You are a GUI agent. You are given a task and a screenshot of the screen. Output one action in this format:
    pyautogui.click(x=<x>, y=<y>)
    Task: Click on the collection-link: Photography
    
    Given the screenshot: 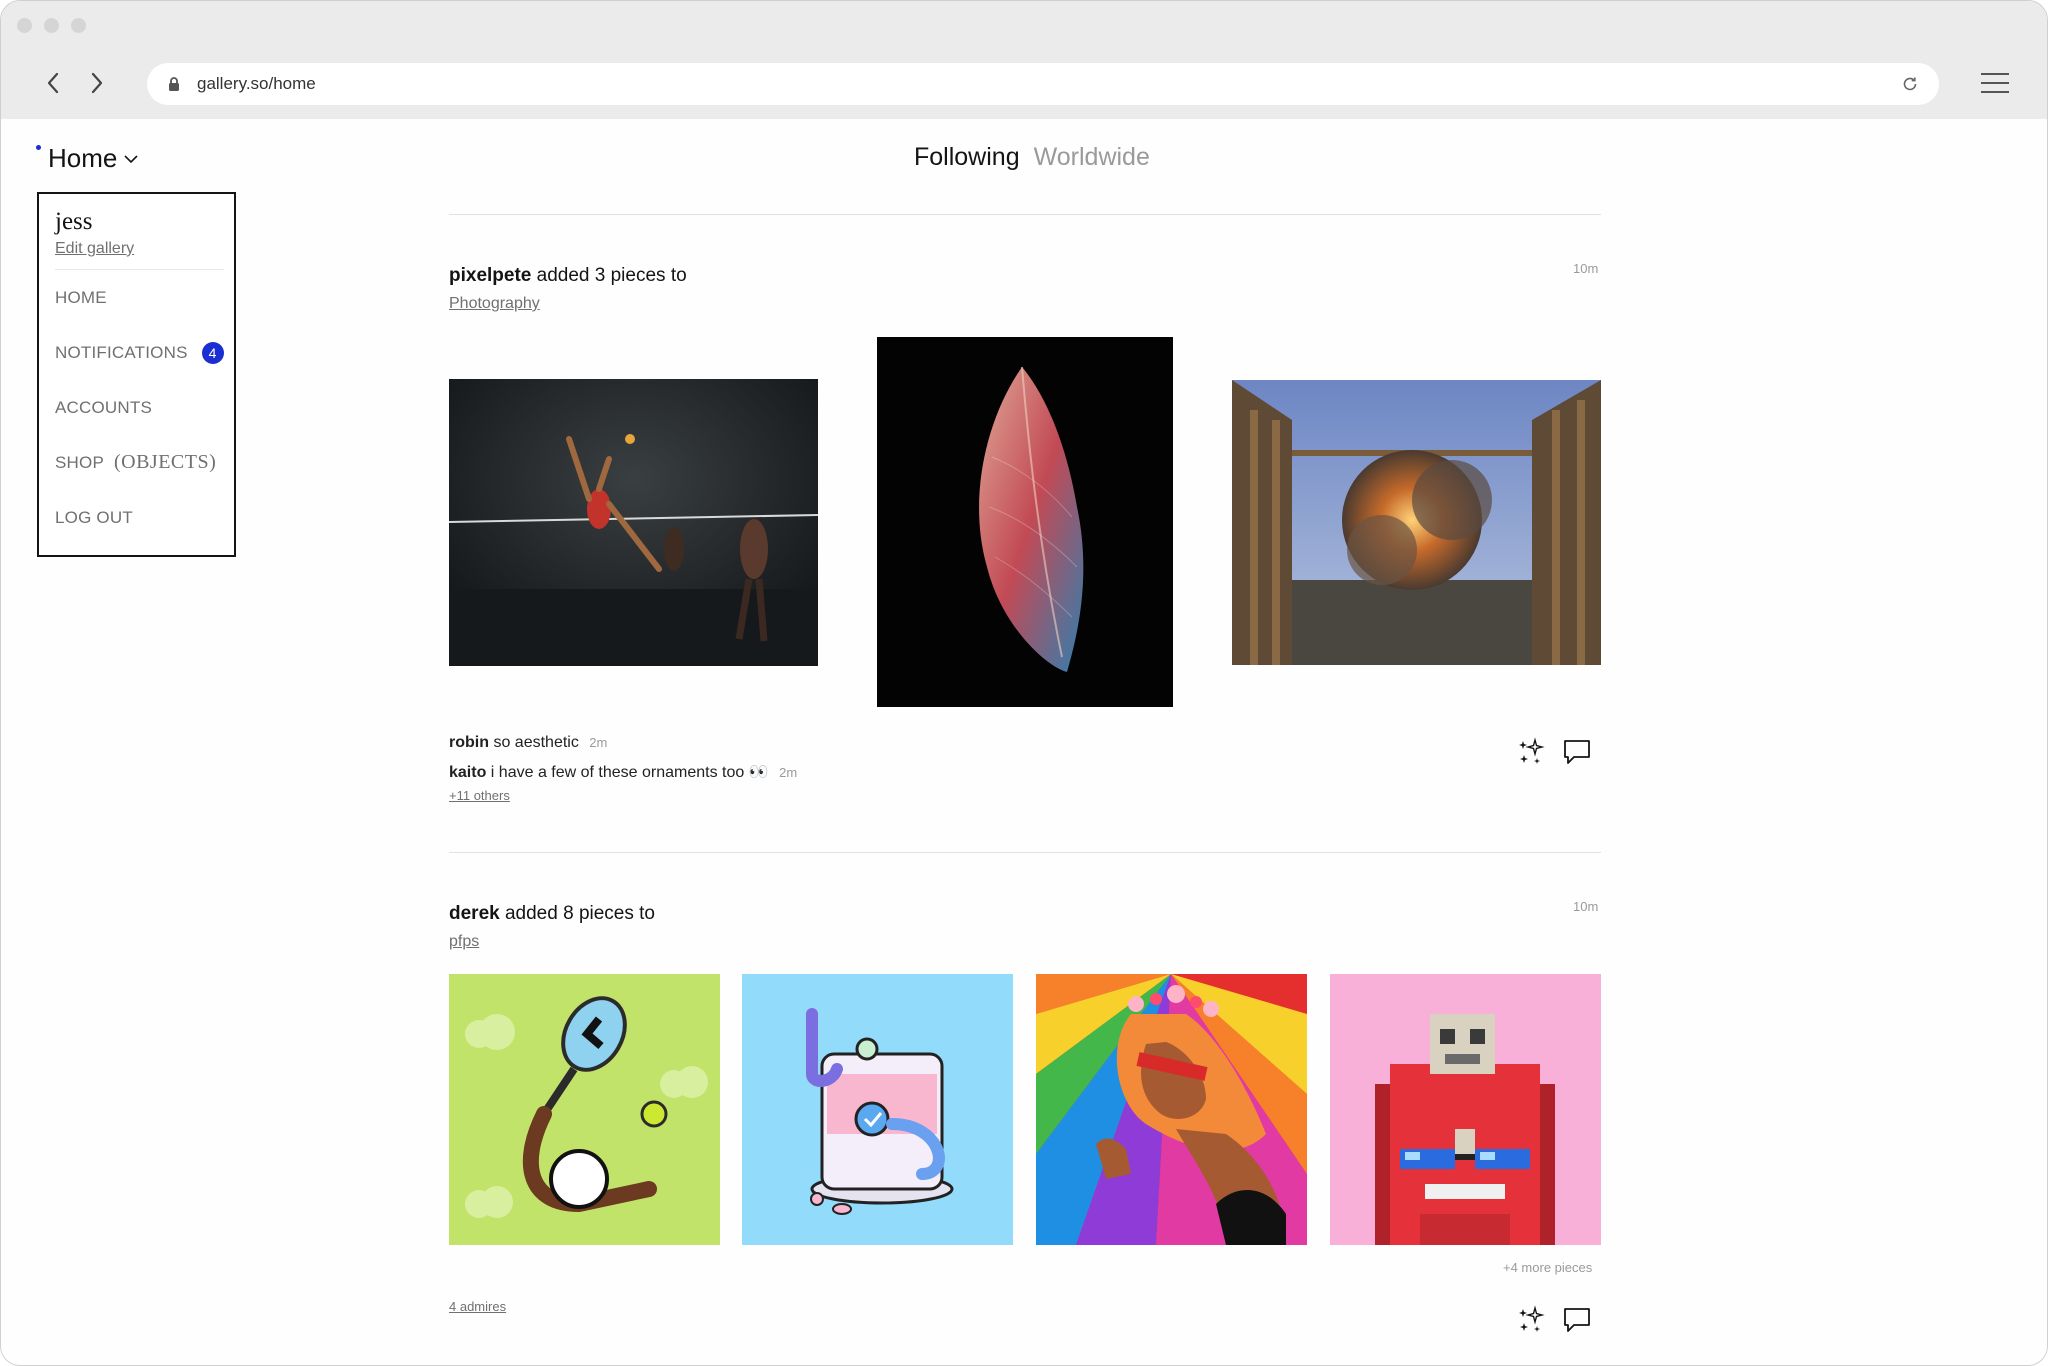 What is the action you would take?
    pyautogui.click(x=494, y=304)
    